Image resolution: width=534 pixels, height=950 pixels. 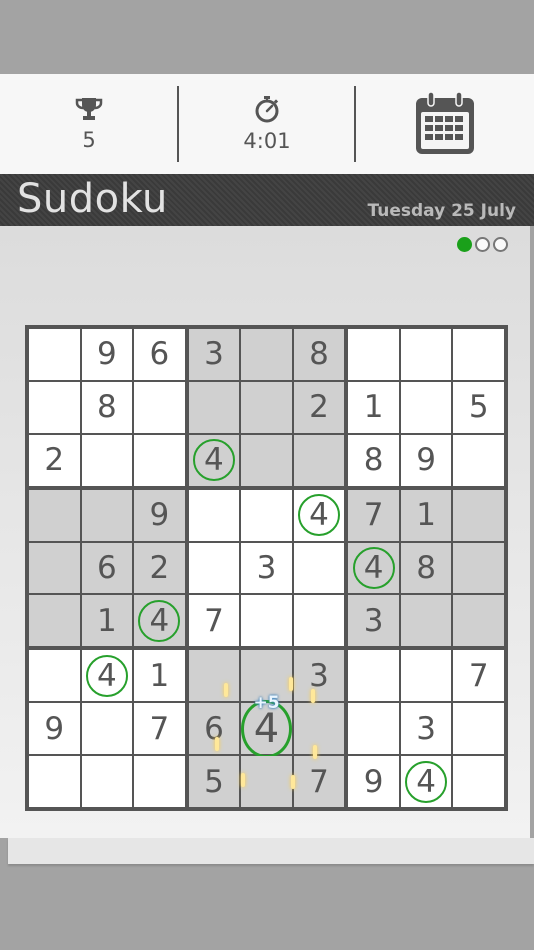 I want to click on cell-digit: 7, so click(x=214, y=620).